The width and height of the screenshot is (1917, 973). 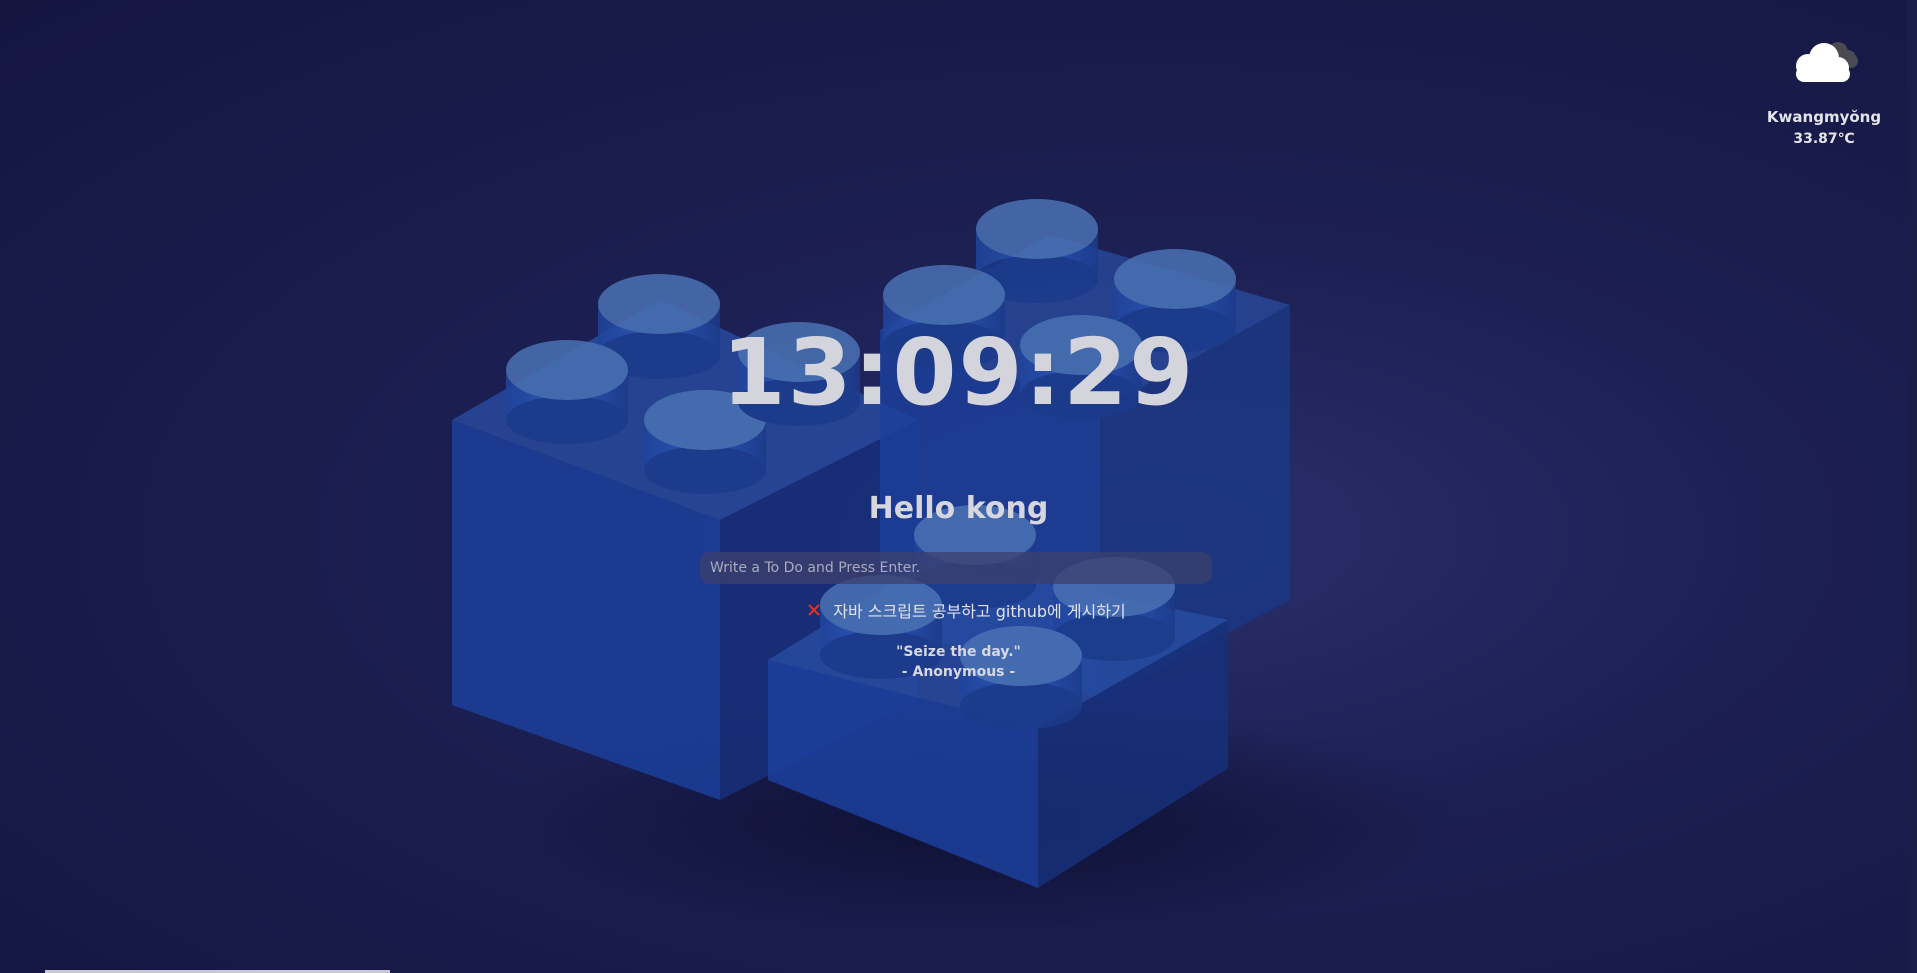 I want to click on quote: "Seize the day." - Anonymous -, so click(x=958, y=662).